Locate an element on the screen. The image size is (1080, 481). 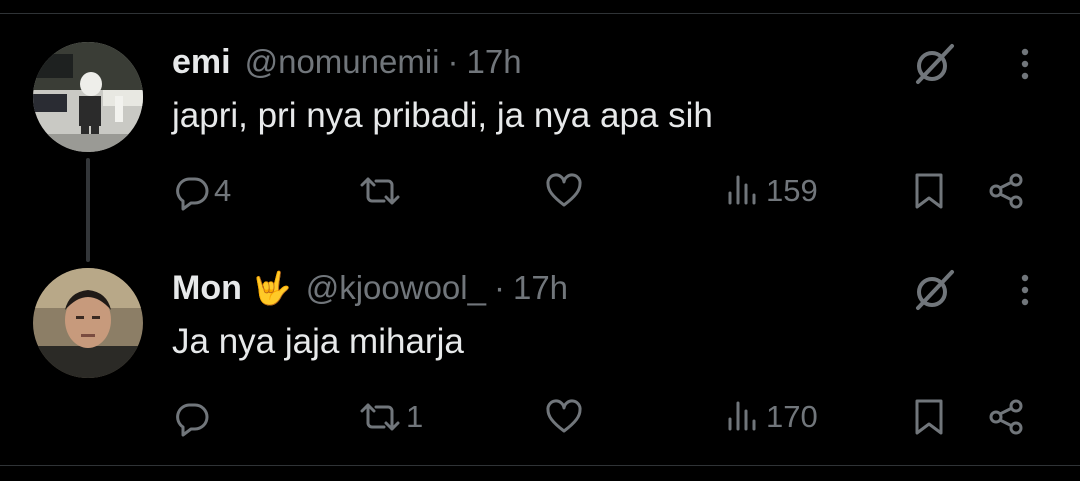
reply-button is located at coordinates (193, 417).